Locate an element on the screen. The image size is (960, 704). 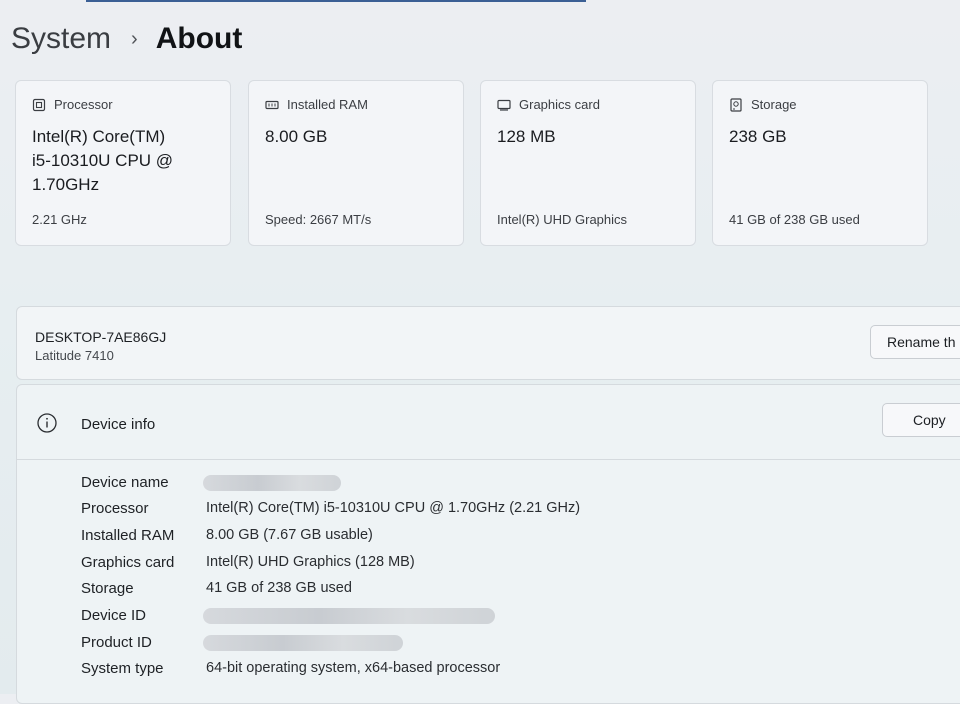
ram-card-value: 8.00 GB is located at coordinates (296, 136).